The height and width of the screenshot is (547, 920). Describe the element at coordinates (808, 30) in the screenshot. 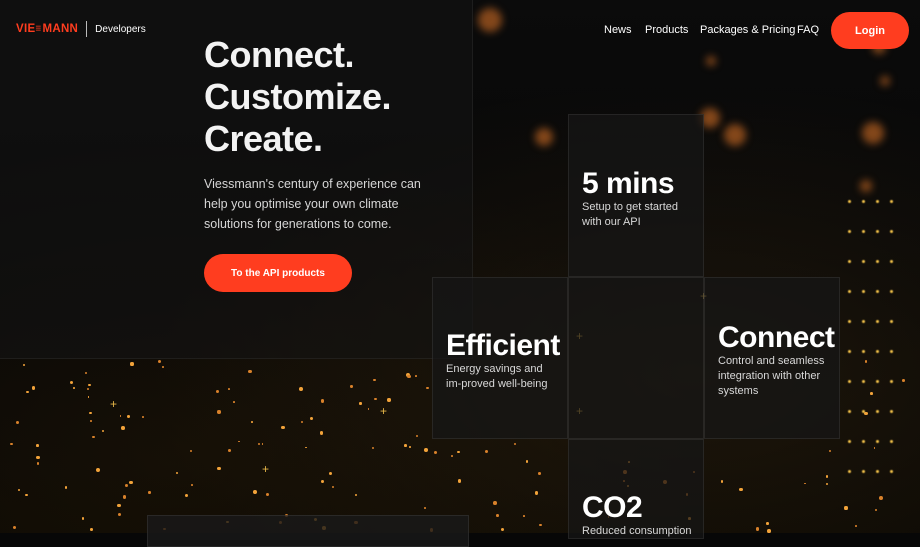

I see `nav-faq: FAQ` at that location.